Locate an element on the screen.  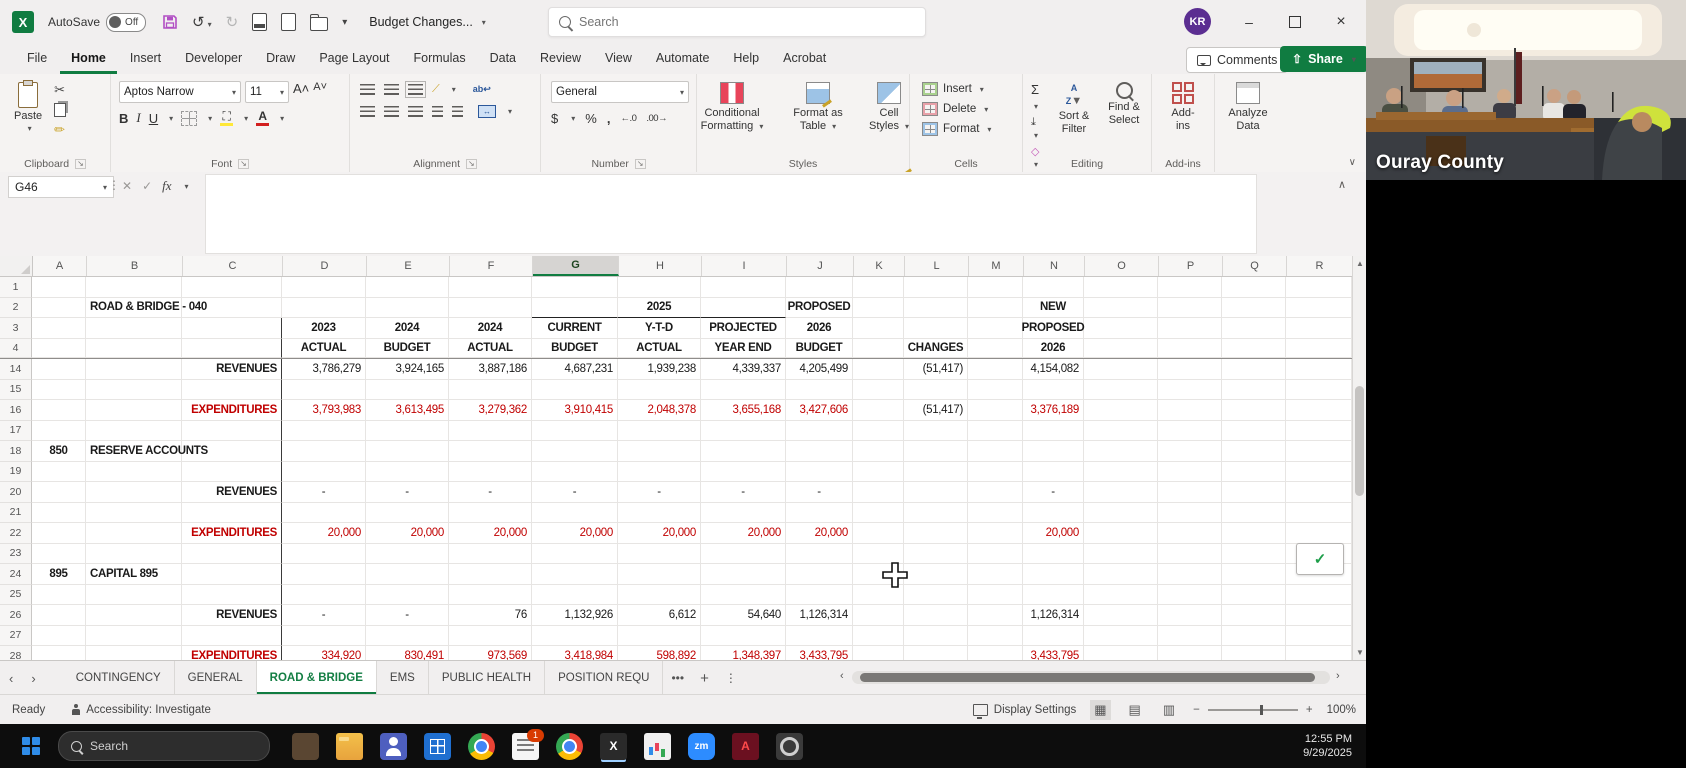
cell-k2 is located at coordinates (878, 307).